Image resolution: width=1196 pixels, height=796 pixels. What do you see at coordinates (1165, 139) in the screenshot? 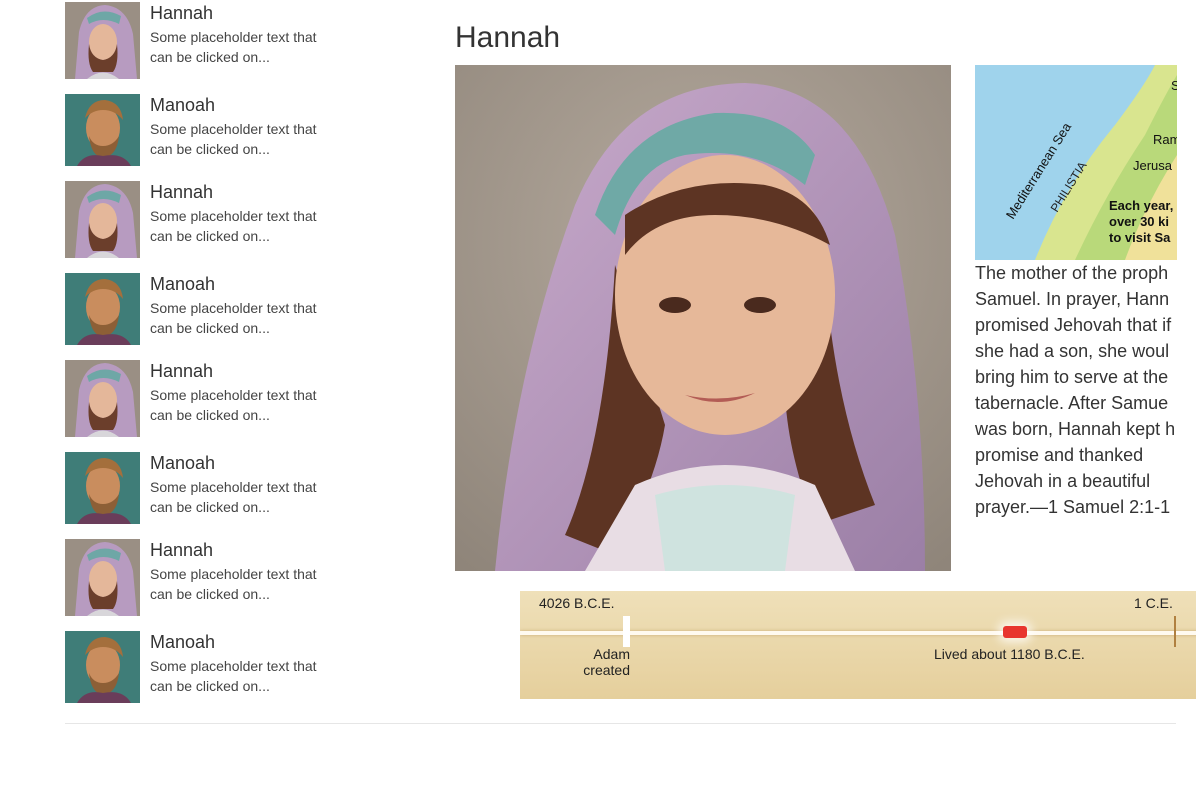
I see `map-city-label: Ram` at bounding box center [1165, 139].